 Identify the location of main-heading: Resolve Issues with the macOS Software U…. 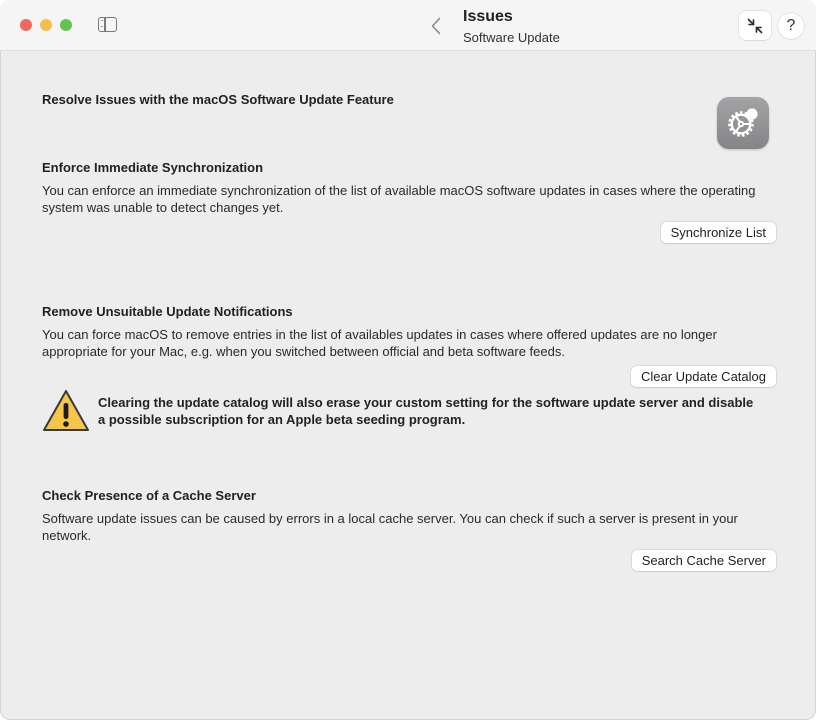
(218, 99).